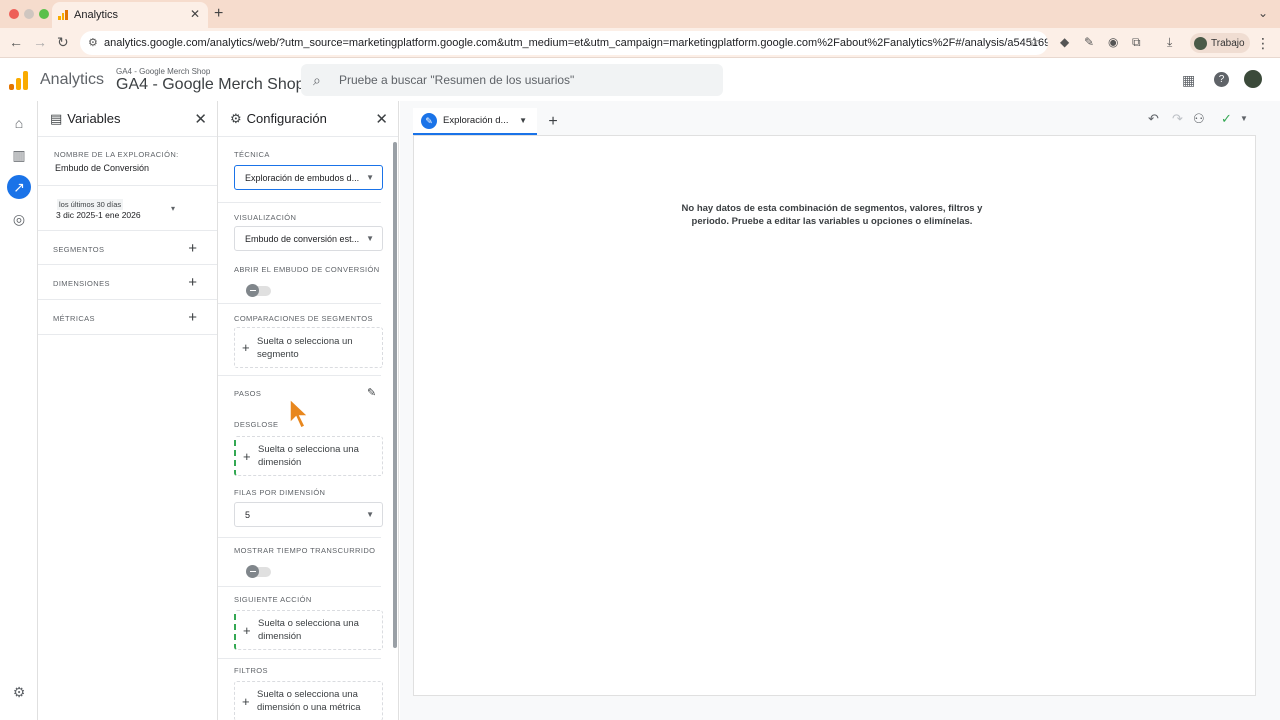 This screenshot has width=1280, height=720. What do you see at coordinates (308, 514) in the screenshot?
I see `rows-per-dimension-select: 5 ▼` at bounding box center [308, 514].